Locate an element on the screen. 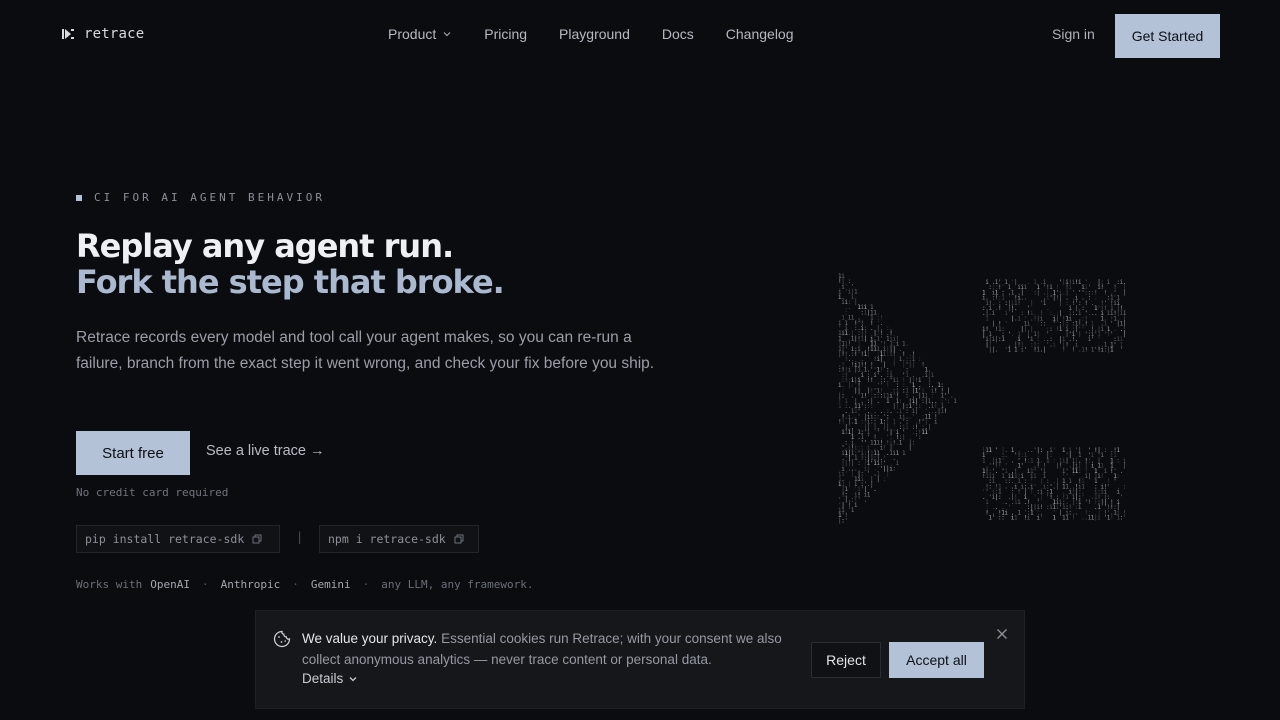 This screenshot has width=1280, height=720. logo: retrace is located at coordinates (102, 34).